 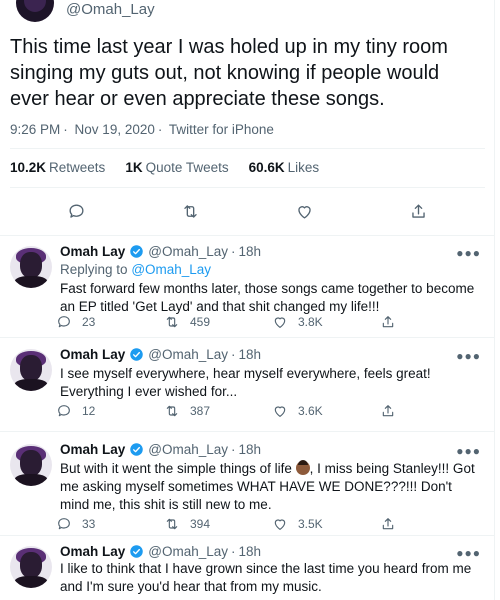 I want to click on like-count: 3.8K, so click(x=310, y=322).